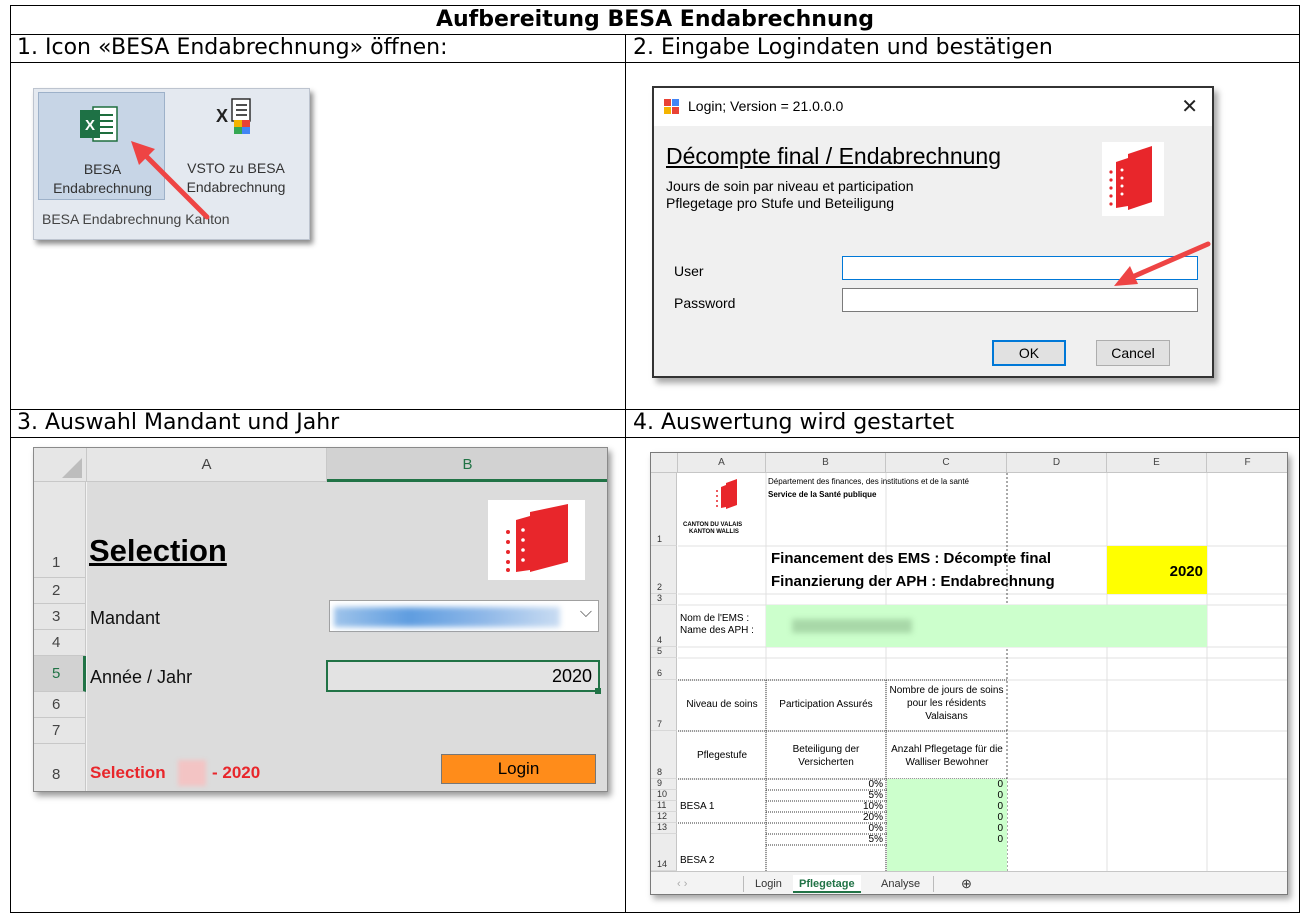  What do you see at coordinates (717, 630) in the screenshot?
I see `name-label-de: Name des APH :` at bounding box center [717, 630].